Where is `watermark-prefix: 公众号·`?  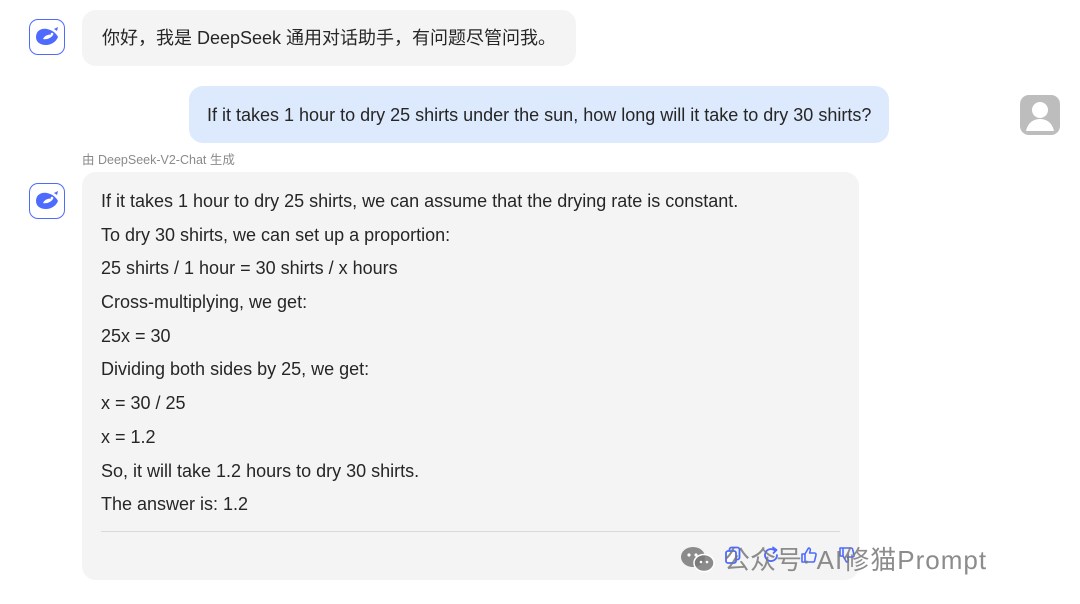 watermark-prefix: 公众号· is located at coordinates (767, 560).